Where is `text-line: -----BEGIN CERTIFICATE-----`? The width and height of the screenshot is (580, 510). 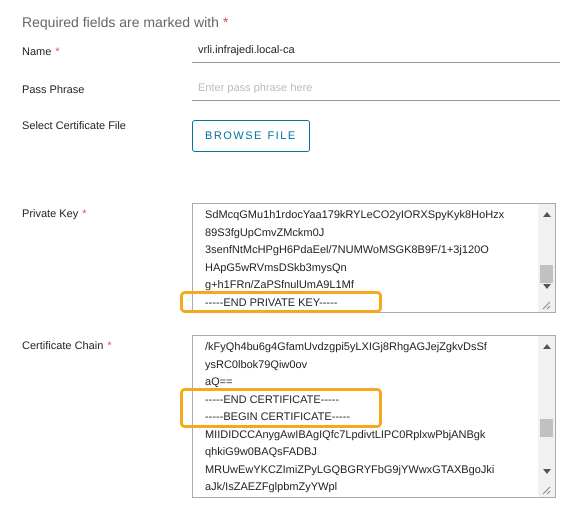
text-line: -----BEGIN CERTIFICATE----- is located at coordinates (277, 417).